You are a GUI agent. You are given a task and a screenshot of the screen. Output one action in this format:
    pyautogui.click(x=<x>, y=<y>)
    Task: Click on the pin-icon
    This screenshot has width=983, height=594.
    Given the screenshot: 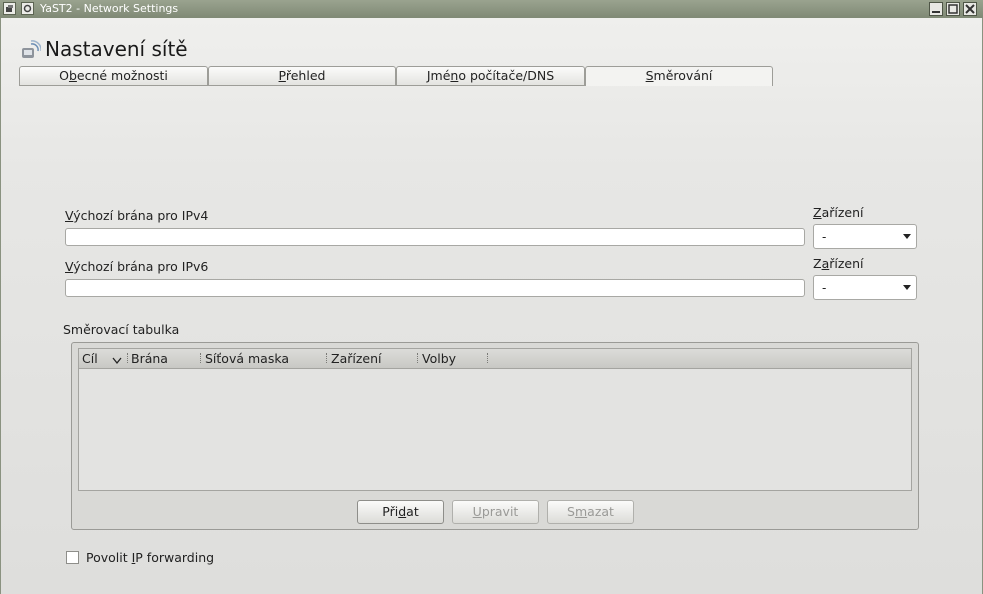 What is the action you would take?
    pyautogui.click(x=27, y=8)
    